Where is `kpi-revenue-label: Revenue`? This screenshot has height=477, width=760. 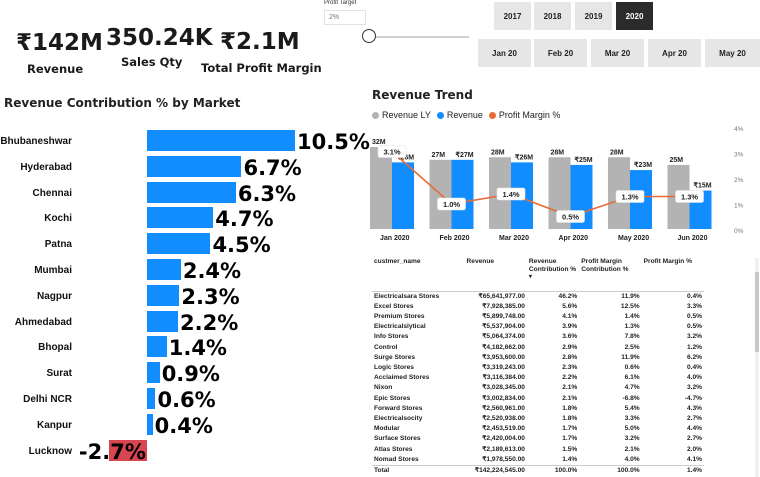
kpi-revenue-label: Revenue is located at coordinates (55, 69).